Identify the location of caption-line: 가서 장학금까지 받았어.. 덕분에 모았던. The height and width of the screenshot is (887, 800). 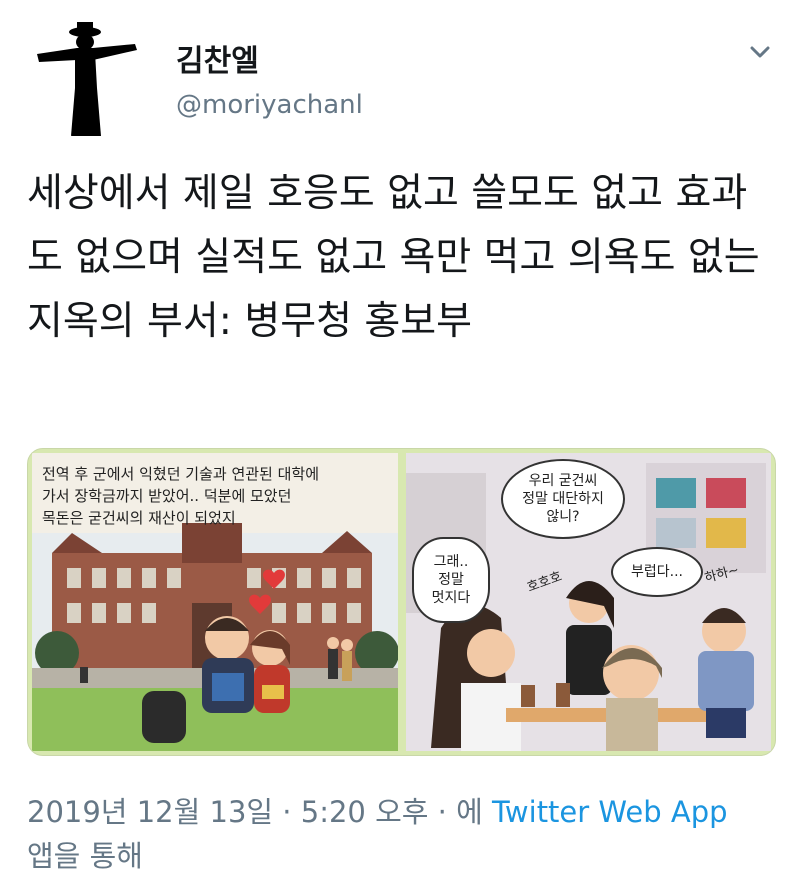
(167, 496).